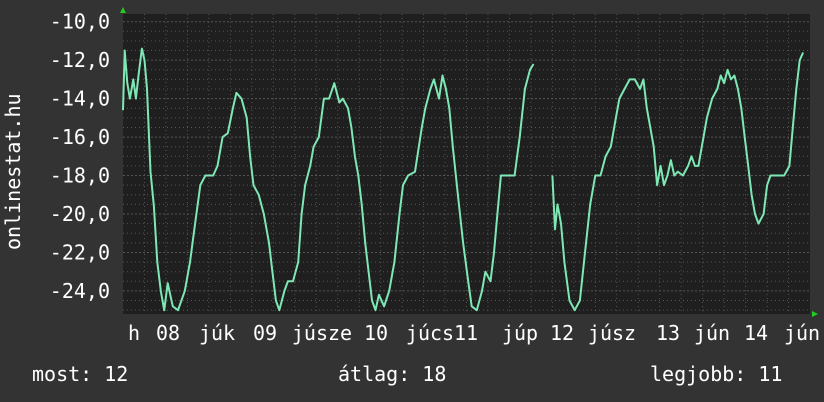 This screenshot has width=824, height=402. I want to click on y-tick-label: -24,0, so click(80, 291).